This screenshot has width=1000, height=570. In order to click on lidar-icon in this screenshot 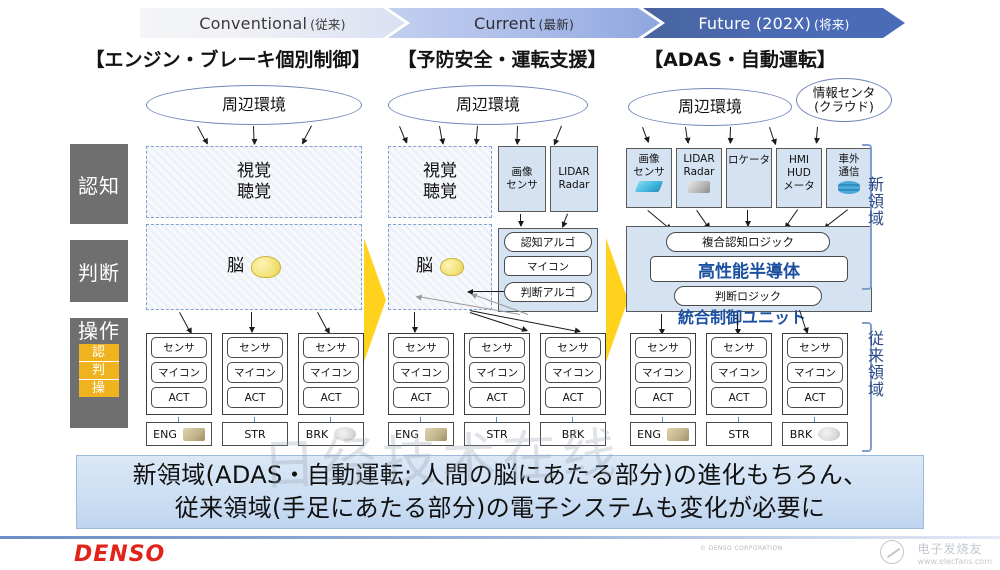, I will do `click(699, 187)`.